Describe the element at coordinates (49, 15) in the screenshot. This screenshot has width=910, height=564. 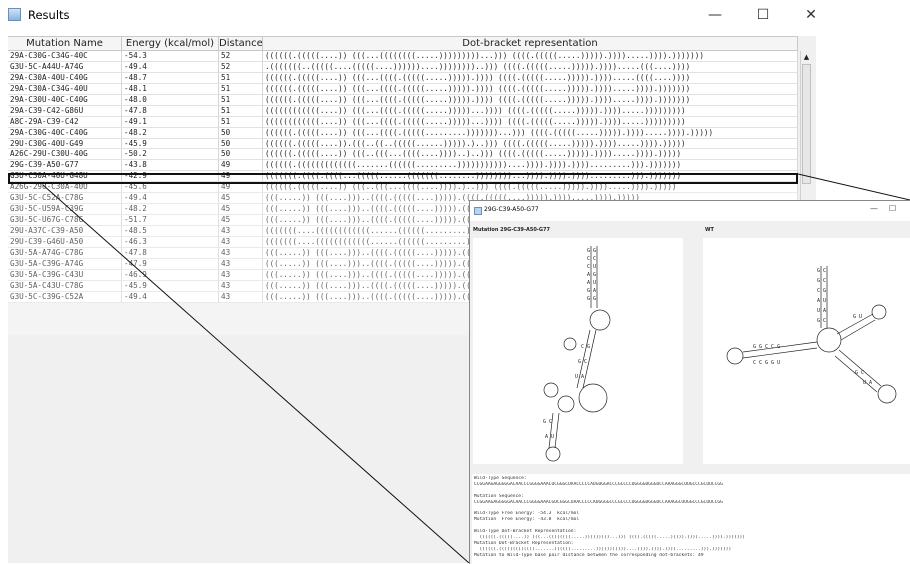
I see `window-title: Results` at that location.